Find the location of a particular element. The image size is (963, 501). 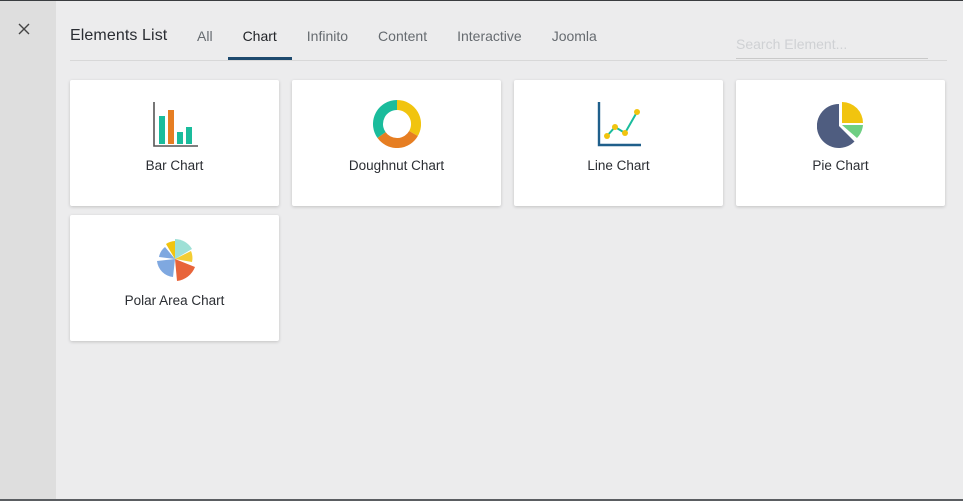

tab-joomla: Joomla is located at coordinates (574, 30).